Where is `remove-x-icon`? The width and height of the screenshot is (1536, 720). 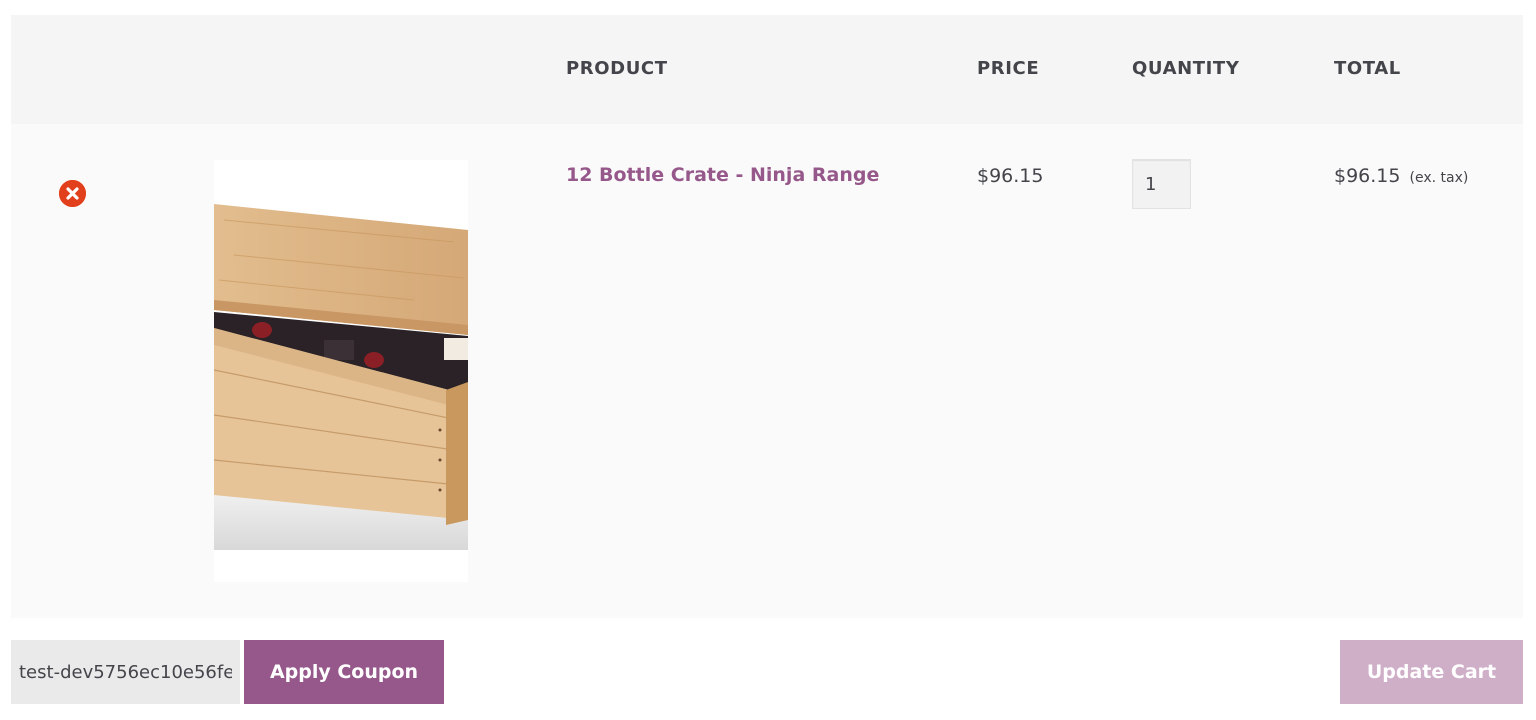
remove-x-icon is located at coordinates (72, 193).